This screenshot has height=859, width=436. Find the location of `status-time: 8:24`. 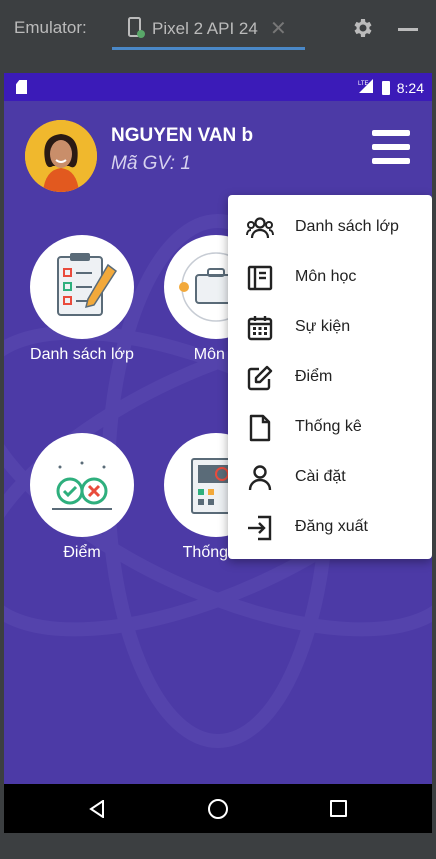

status-time: 8:24 is located at coordinates (410, 87).